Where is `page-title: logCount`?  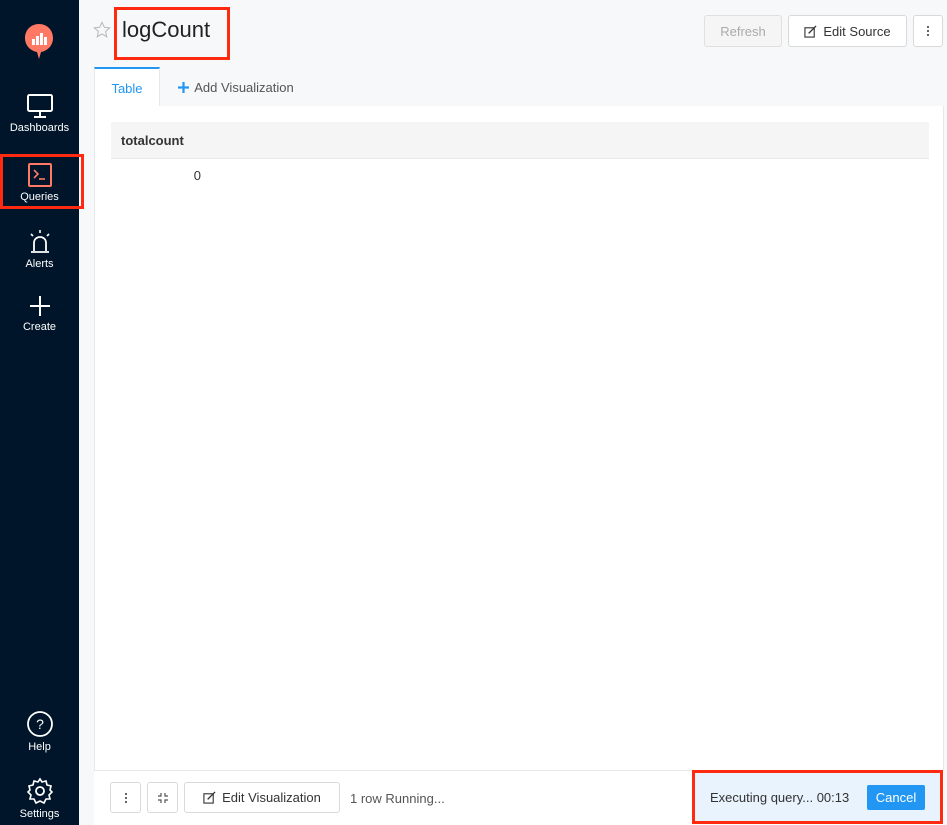
page-title: logCount is located at coordinates (166, 30).